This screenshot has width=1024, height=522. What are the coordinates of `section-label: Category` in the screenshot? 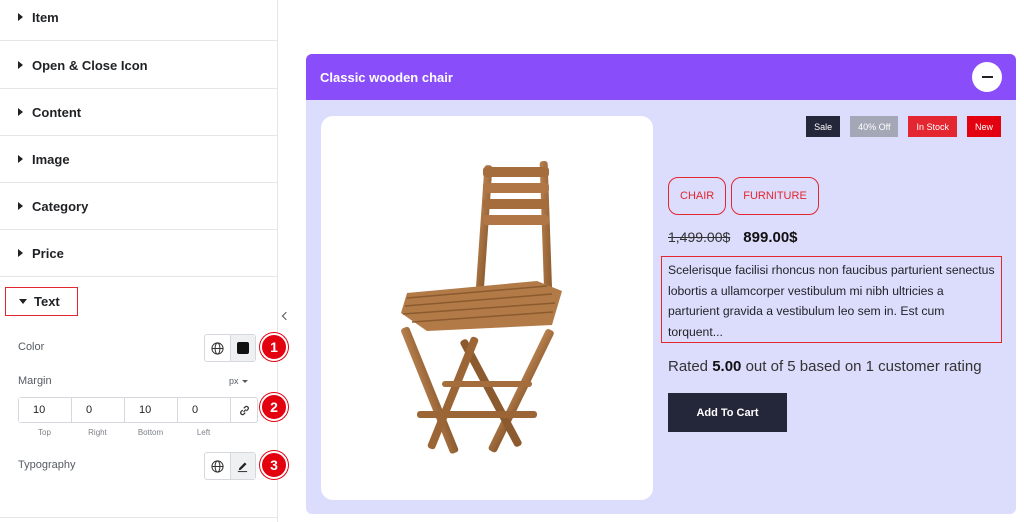 It's located at (60, 206).